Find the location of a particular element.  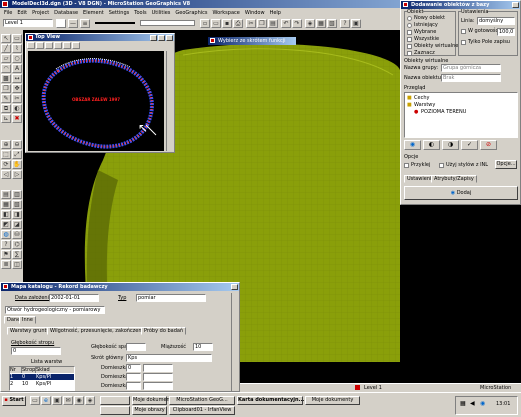

menu-help: Help is located at coordinates (275, 13).